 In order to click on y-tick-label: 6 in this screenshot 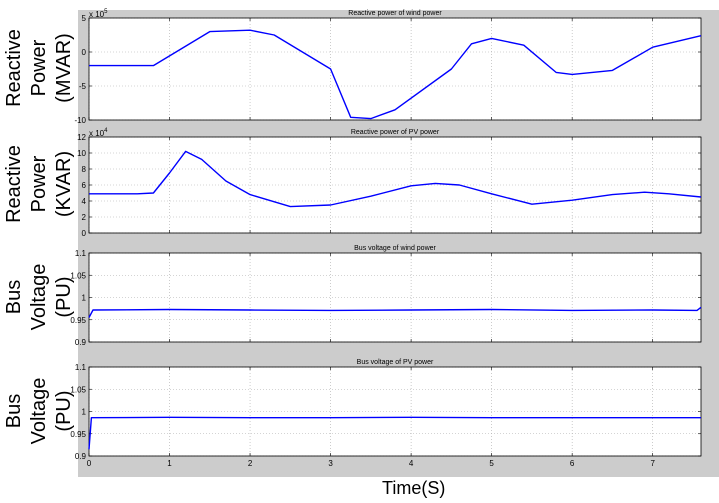, I will do `click(84, 185)`.